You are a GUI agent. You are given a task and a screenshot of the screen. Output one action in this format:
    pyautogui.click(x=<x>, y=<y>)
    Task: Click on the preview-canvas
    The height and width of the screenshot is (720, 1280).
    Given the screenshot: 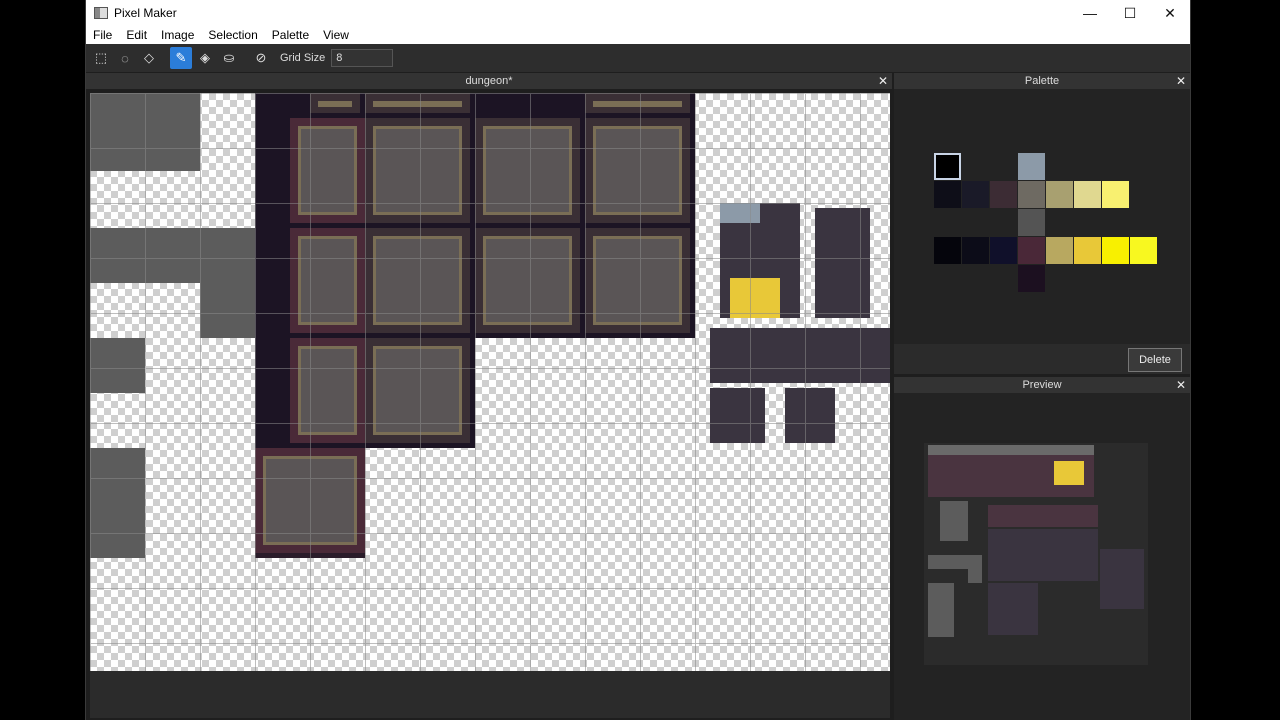 What is the action you would take?
    pyautogui.click(x=1036, y=554)
    